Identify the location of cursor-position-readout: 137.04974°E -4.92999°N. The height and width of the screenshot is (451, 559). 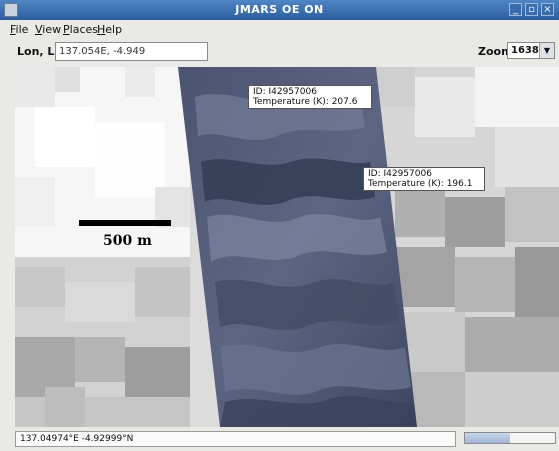
(235, 439).